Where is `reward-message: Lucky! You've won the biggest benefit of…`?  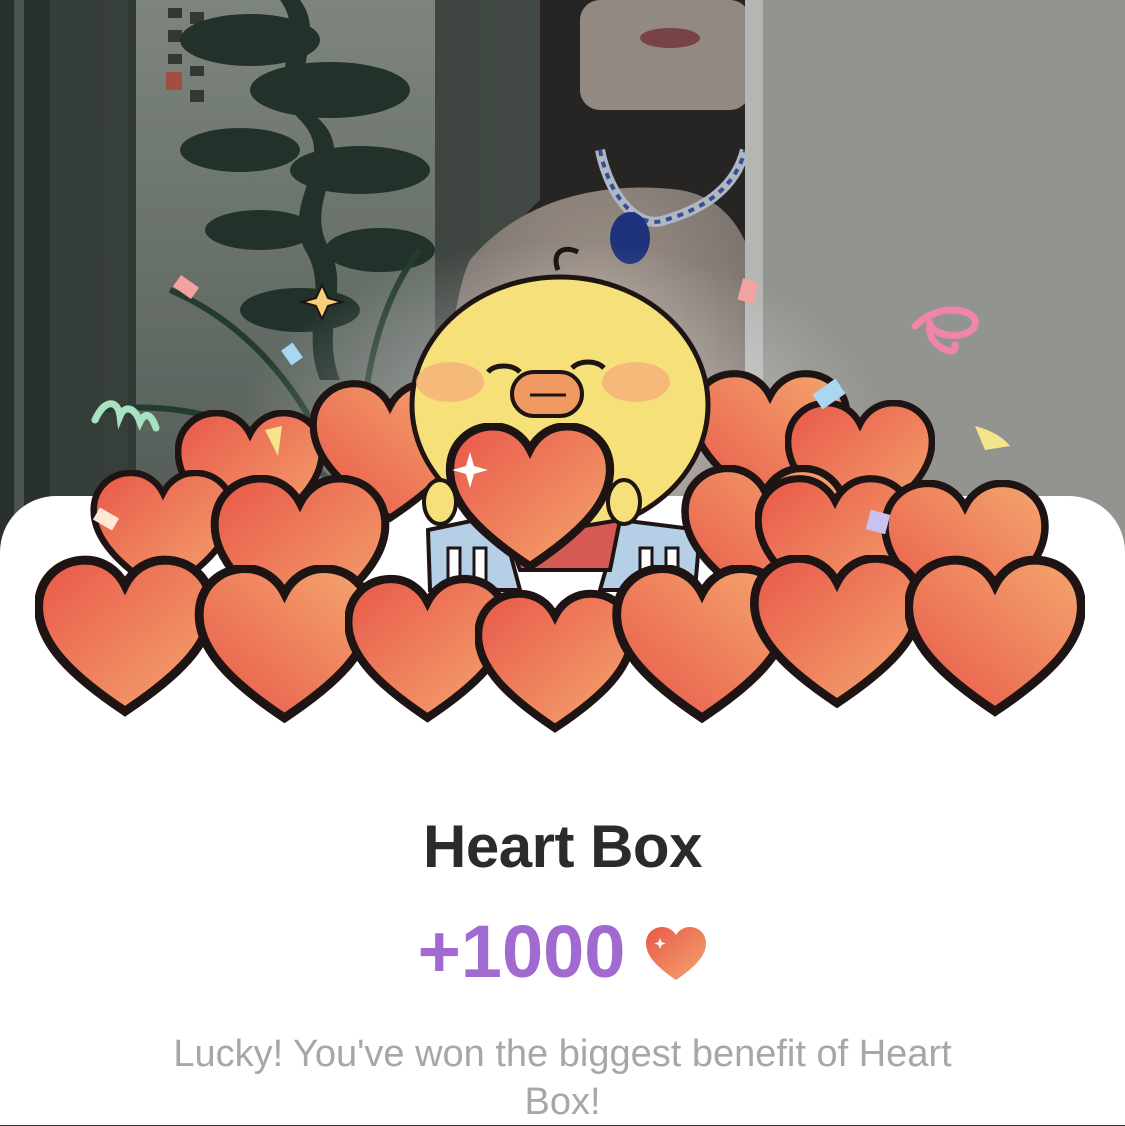 reward-message: Lucky! You've won the biggest benefit of… is located at coordinates (562, 1078).